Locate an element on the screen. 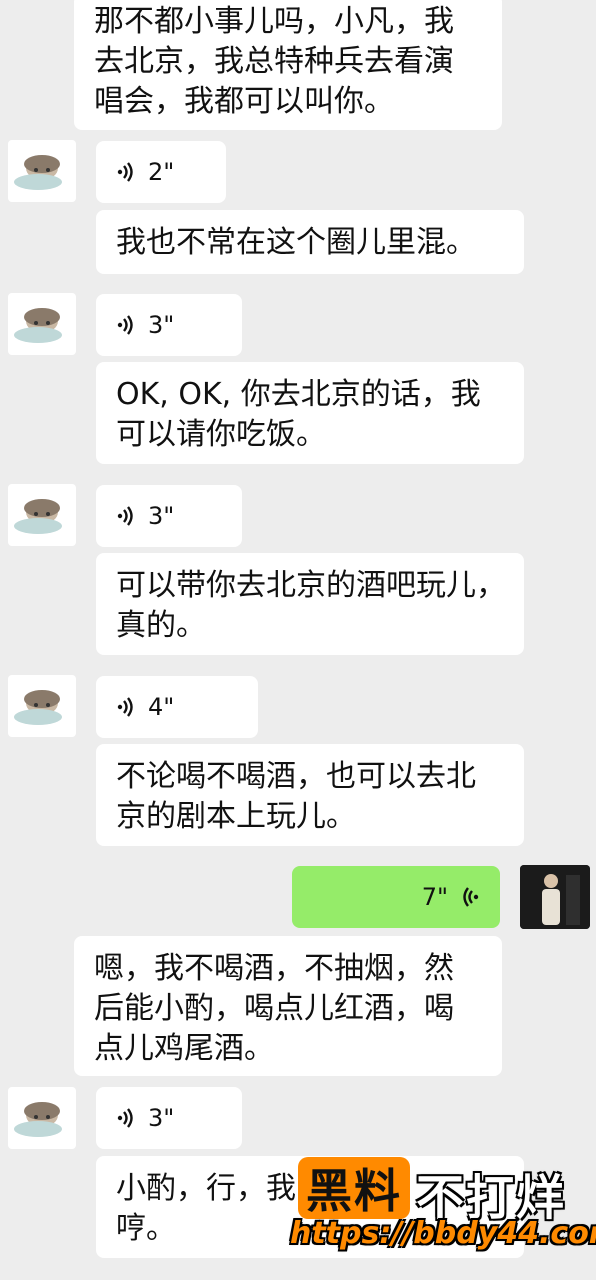 This screenshot has width=596, height=1280. message-bubble: 那不都小事儿吗，小凡，我 去北京，我总特种兵去看演 唱会，我都可以叫你。 is located at coordinates (288, 65).